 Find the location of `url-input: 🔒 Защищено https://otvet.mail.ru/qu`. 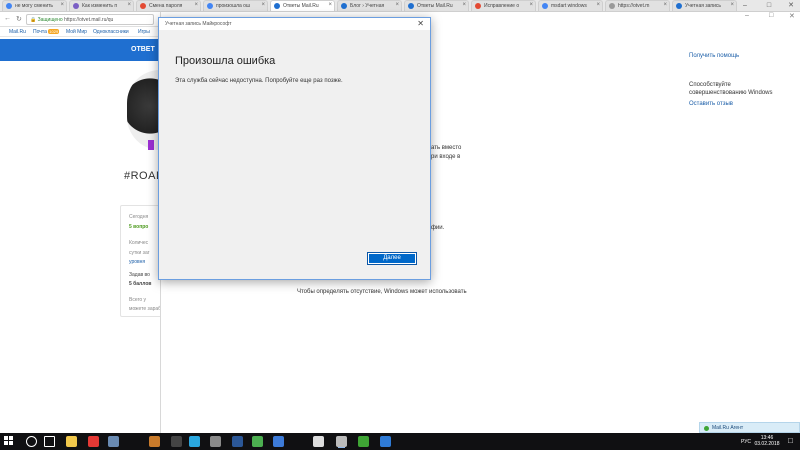

url-input: 🔒 Защищено https://otvet.mail.ru/qu is located at coordinates (90, 19).